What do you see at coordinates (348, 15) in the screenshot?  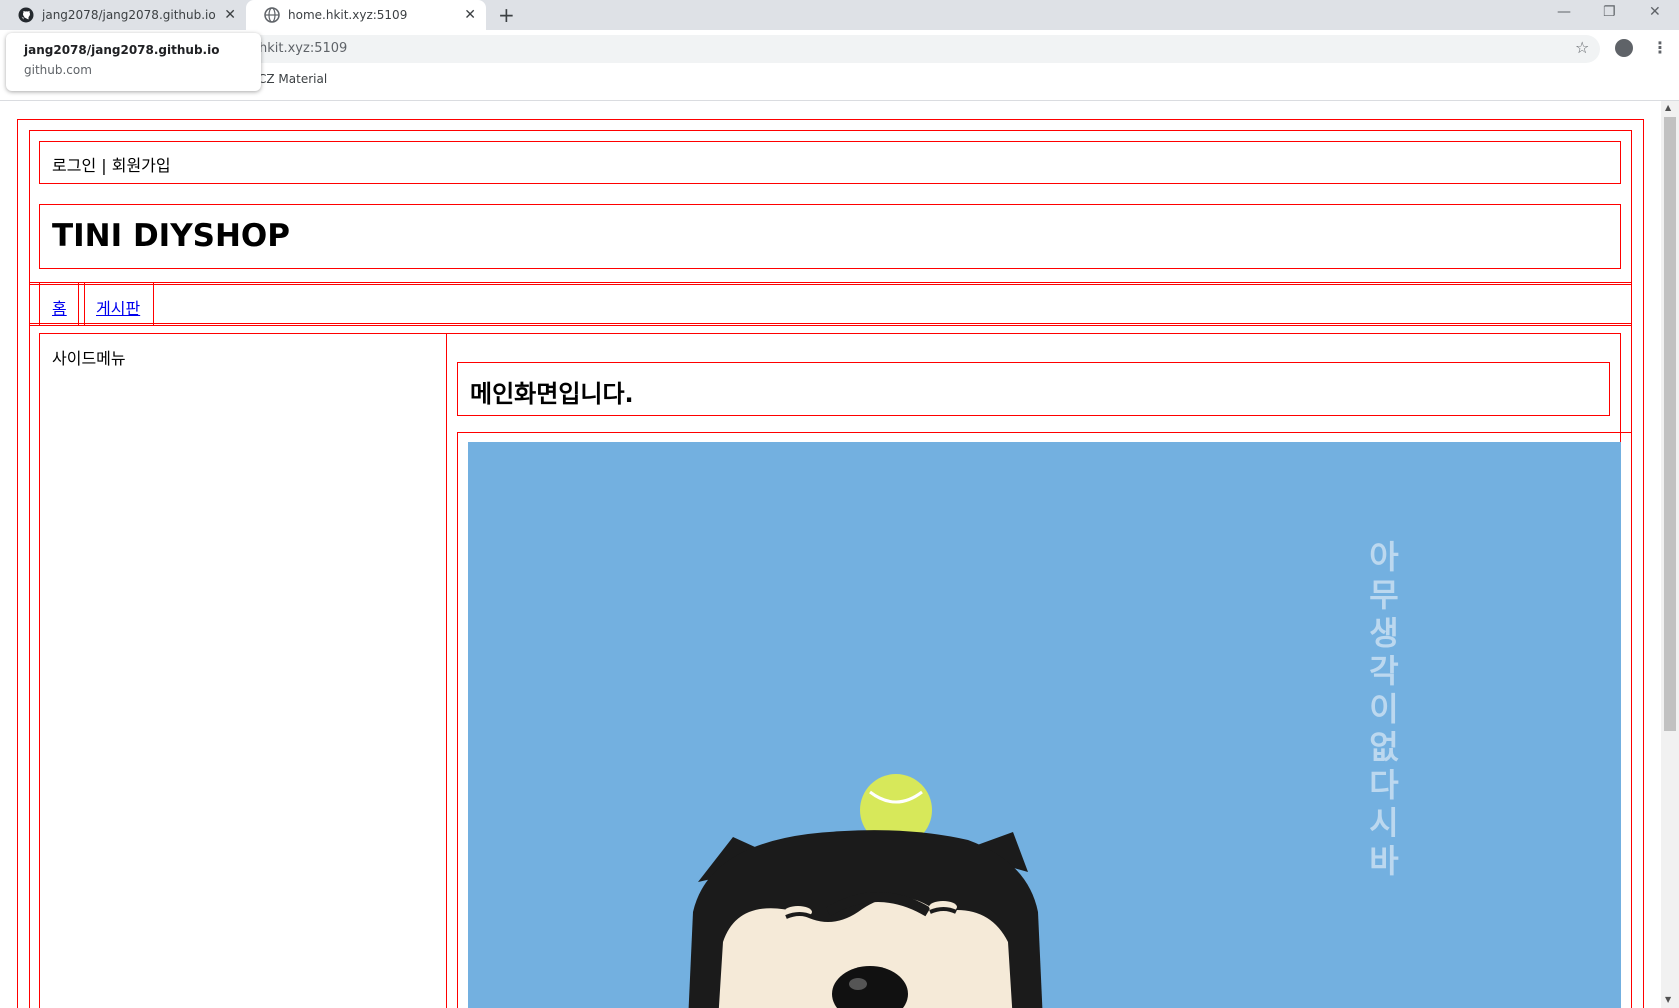 I see `tab-title: home.hkit.xyz:5109` at bounding box center [348, 15].